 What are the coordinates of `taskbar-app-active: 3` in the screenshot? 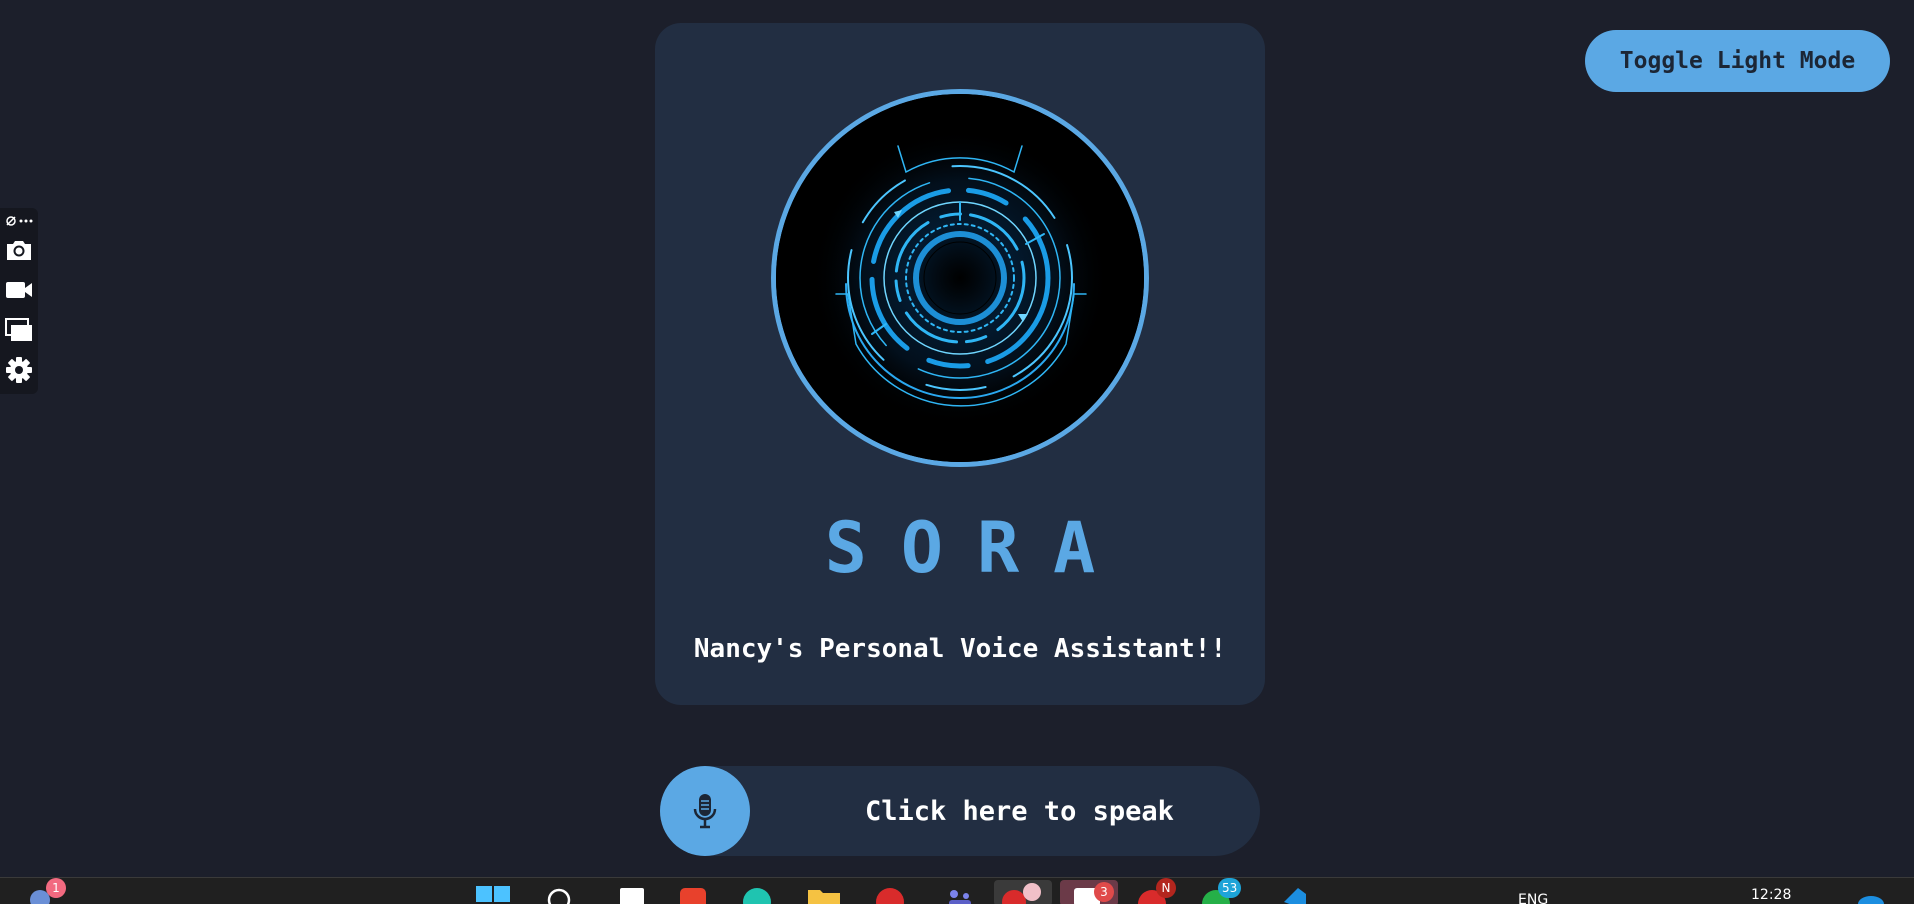 It's located at (1089, 892).